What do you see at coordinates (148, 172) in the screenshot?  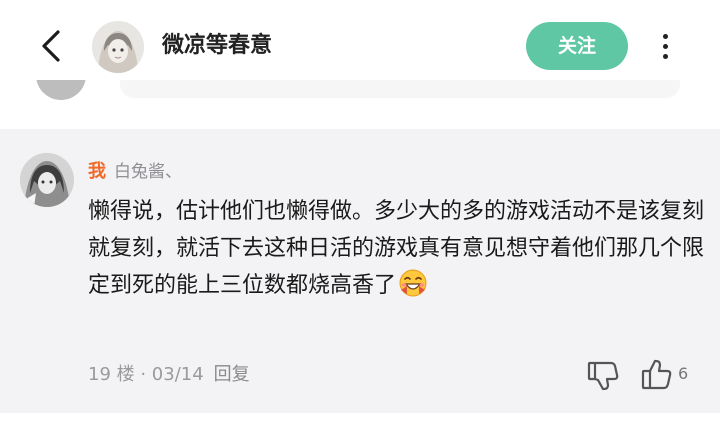 I see `reply-to-user: 白兔酱、` at bounding box center [148, 172].